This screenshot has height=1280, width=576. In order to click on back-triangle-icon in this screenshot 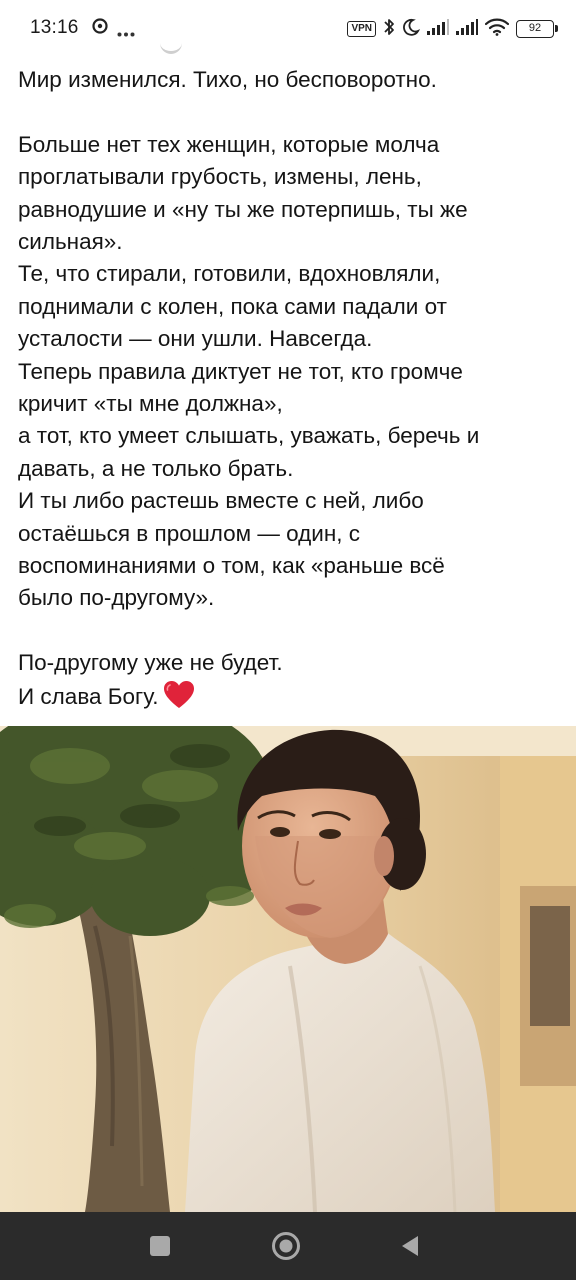, I will do `click(410, 1246)`.